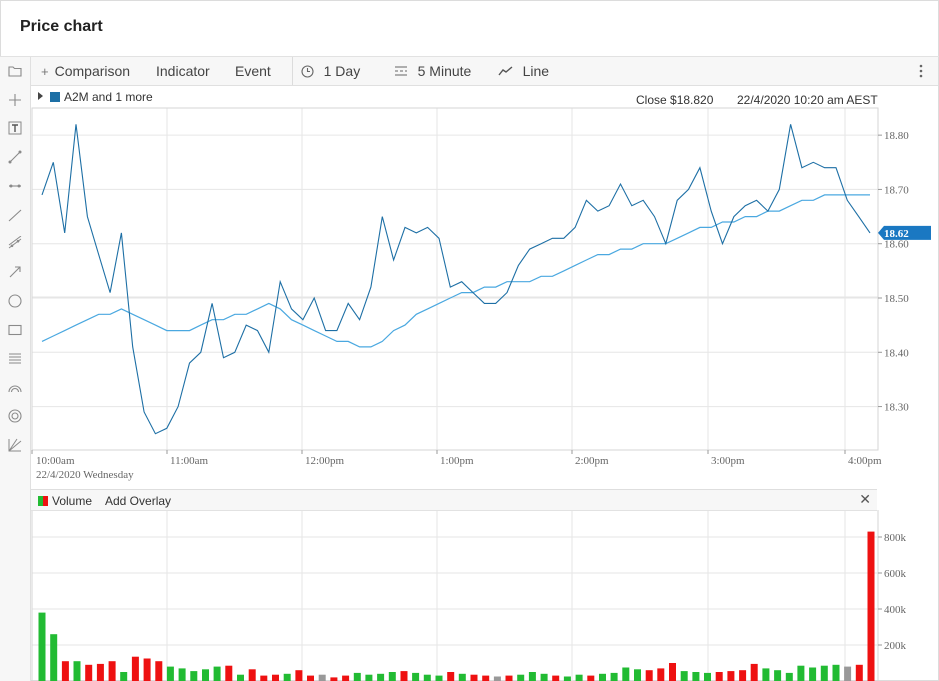 The height and width of the screenshot is (681, 939). I want to click on volume-y-tick-label: 400k, so click(895, 610).